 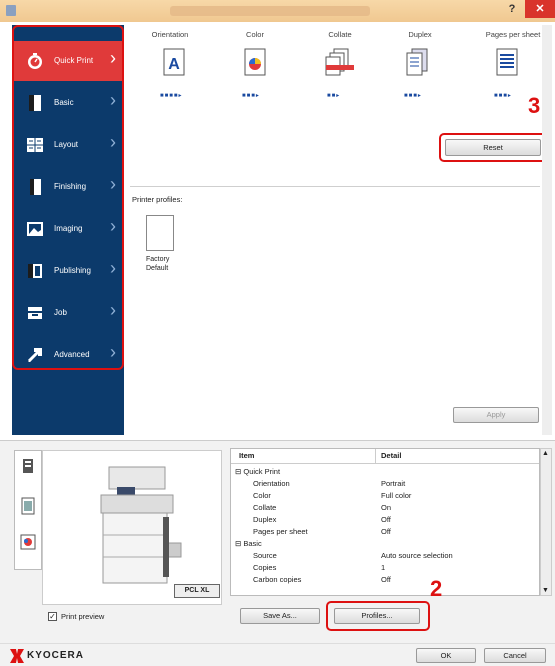 I want to click on option-header-duplex: Duplex, so click(x=420, y=34).